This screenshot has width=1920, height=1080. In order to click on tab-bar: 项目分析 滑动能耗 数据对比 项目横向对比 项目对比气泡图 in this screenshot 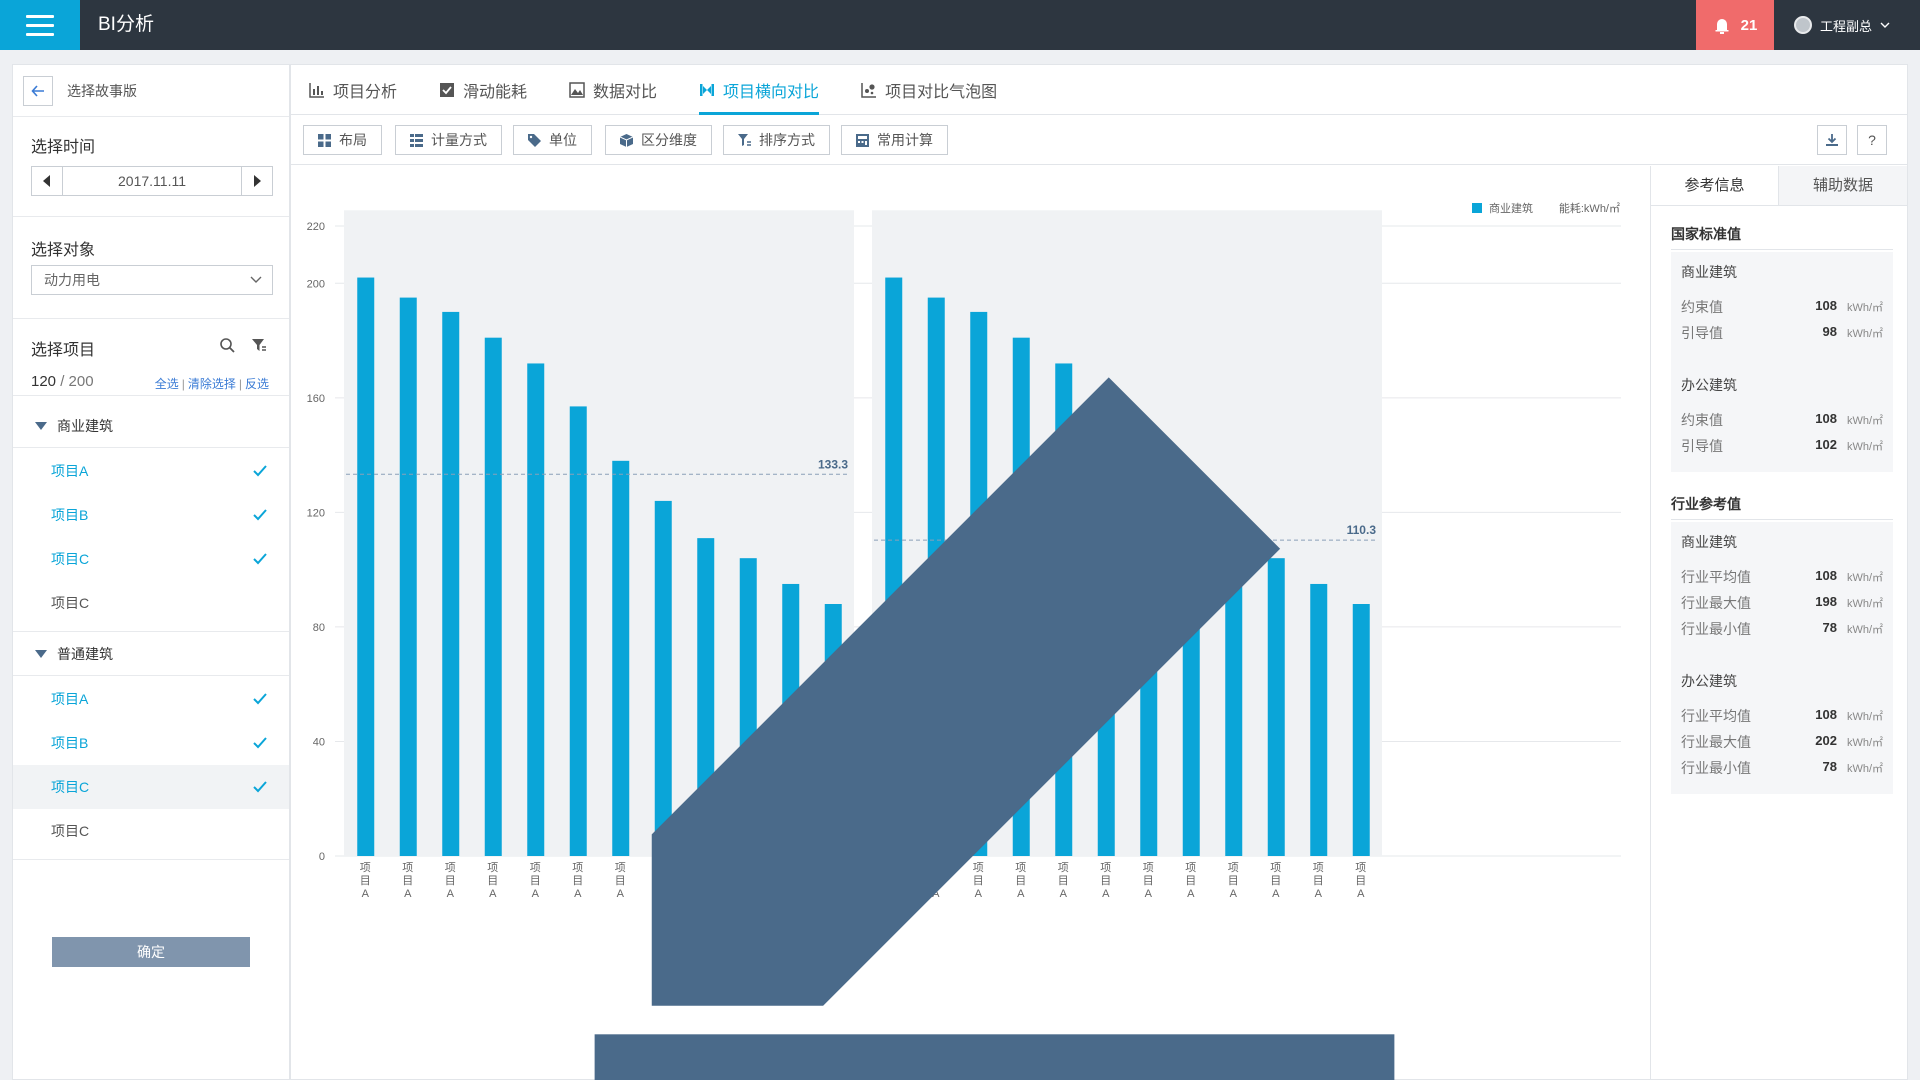, I will do `click(1099, 90)`.